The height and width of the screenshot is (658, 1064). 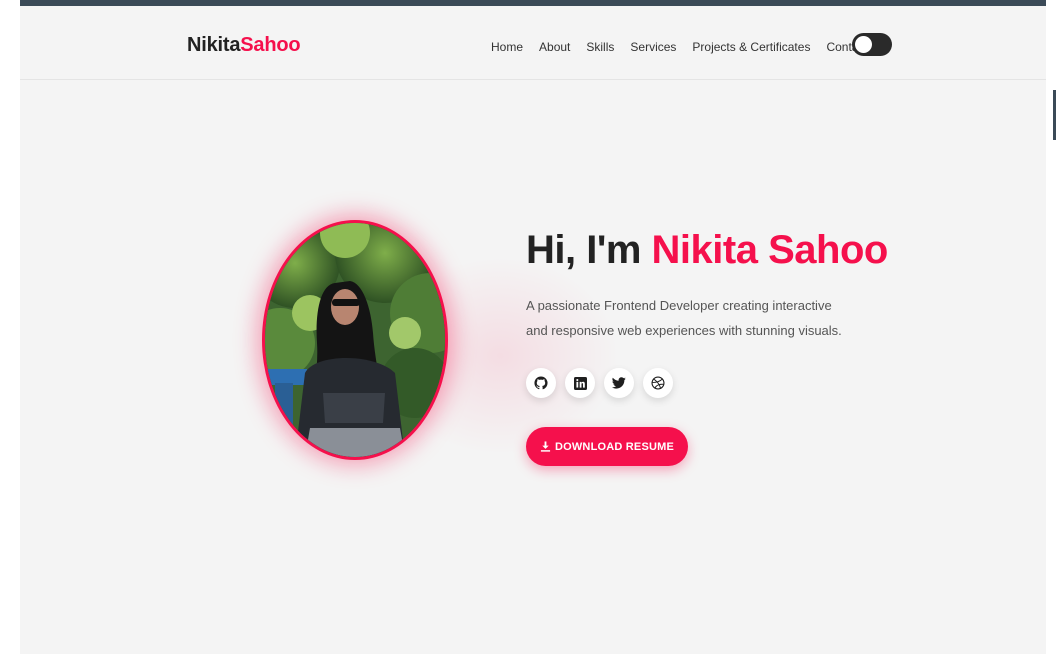 What do you see at coordinates (600, 47) in the screenshot?
I see `nav-link-skills: Skills` at bounding box center [600, 47].